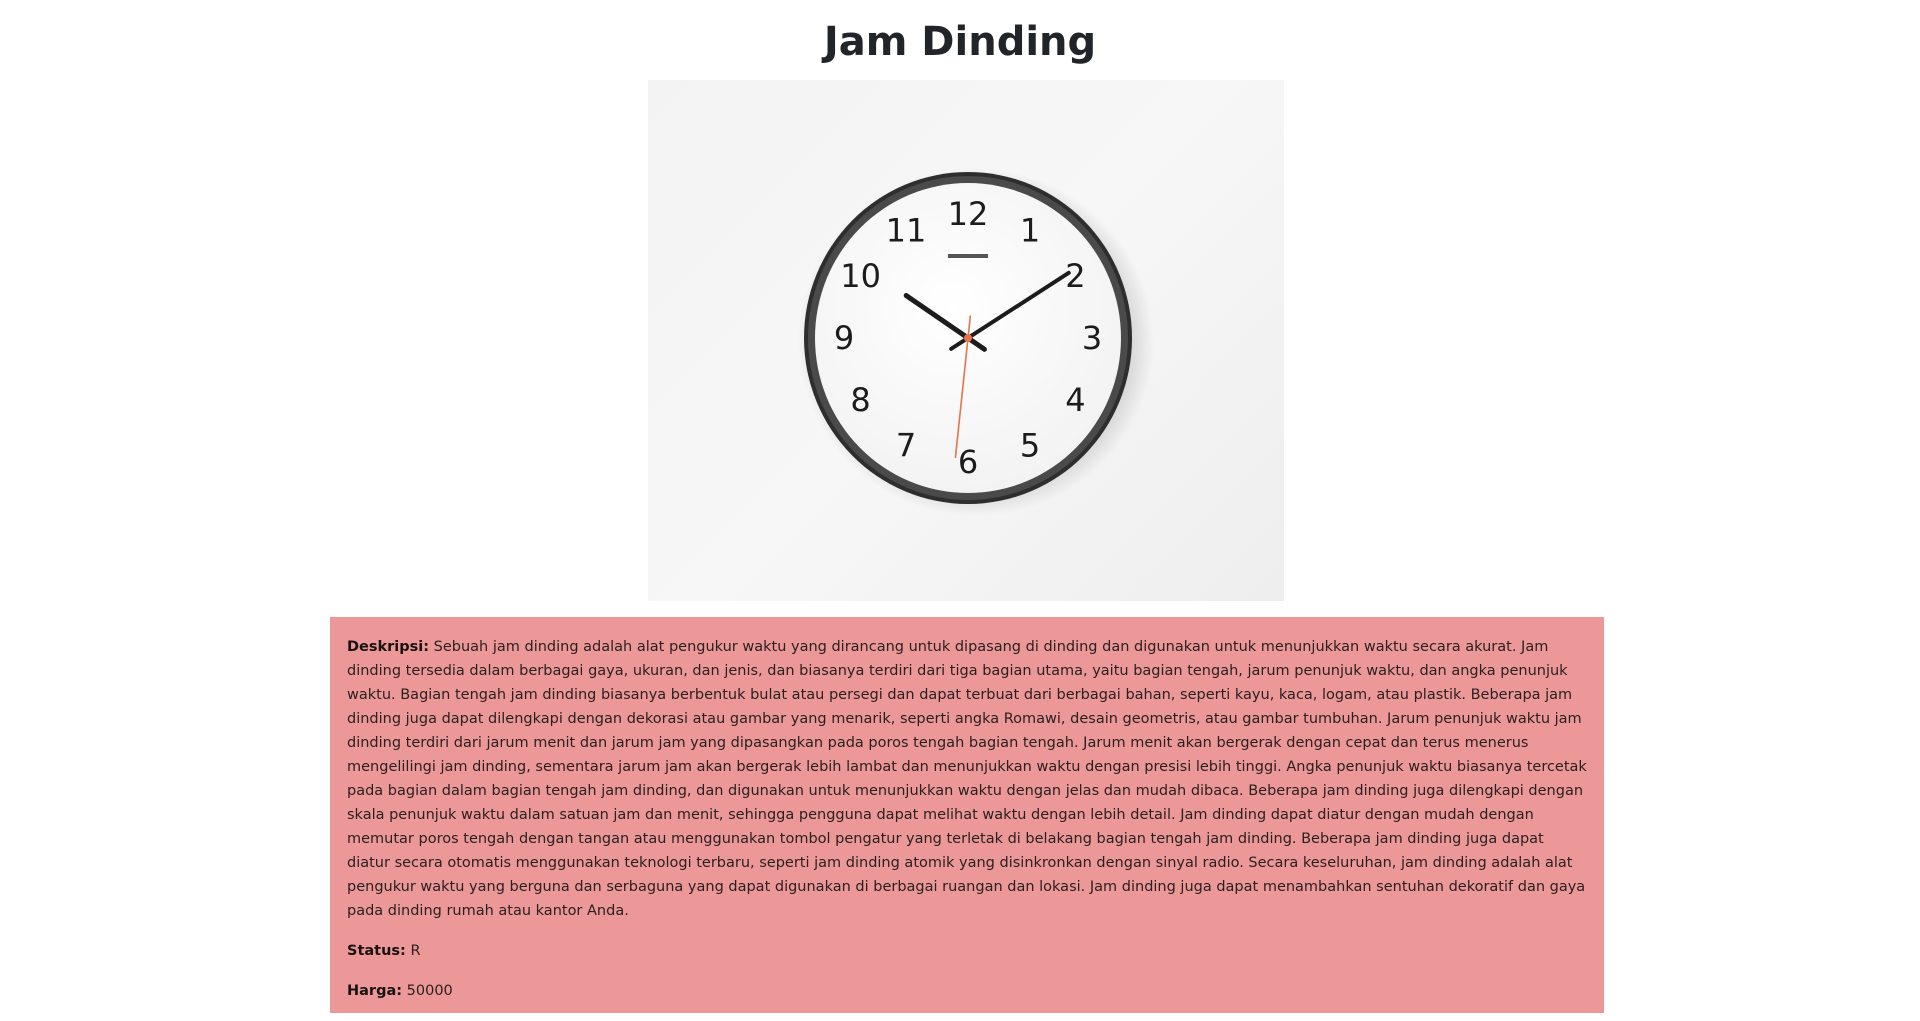  Describe the element at coordinates (860, 276) in the screenshot. I see `clock-numeral: 10` at that location.